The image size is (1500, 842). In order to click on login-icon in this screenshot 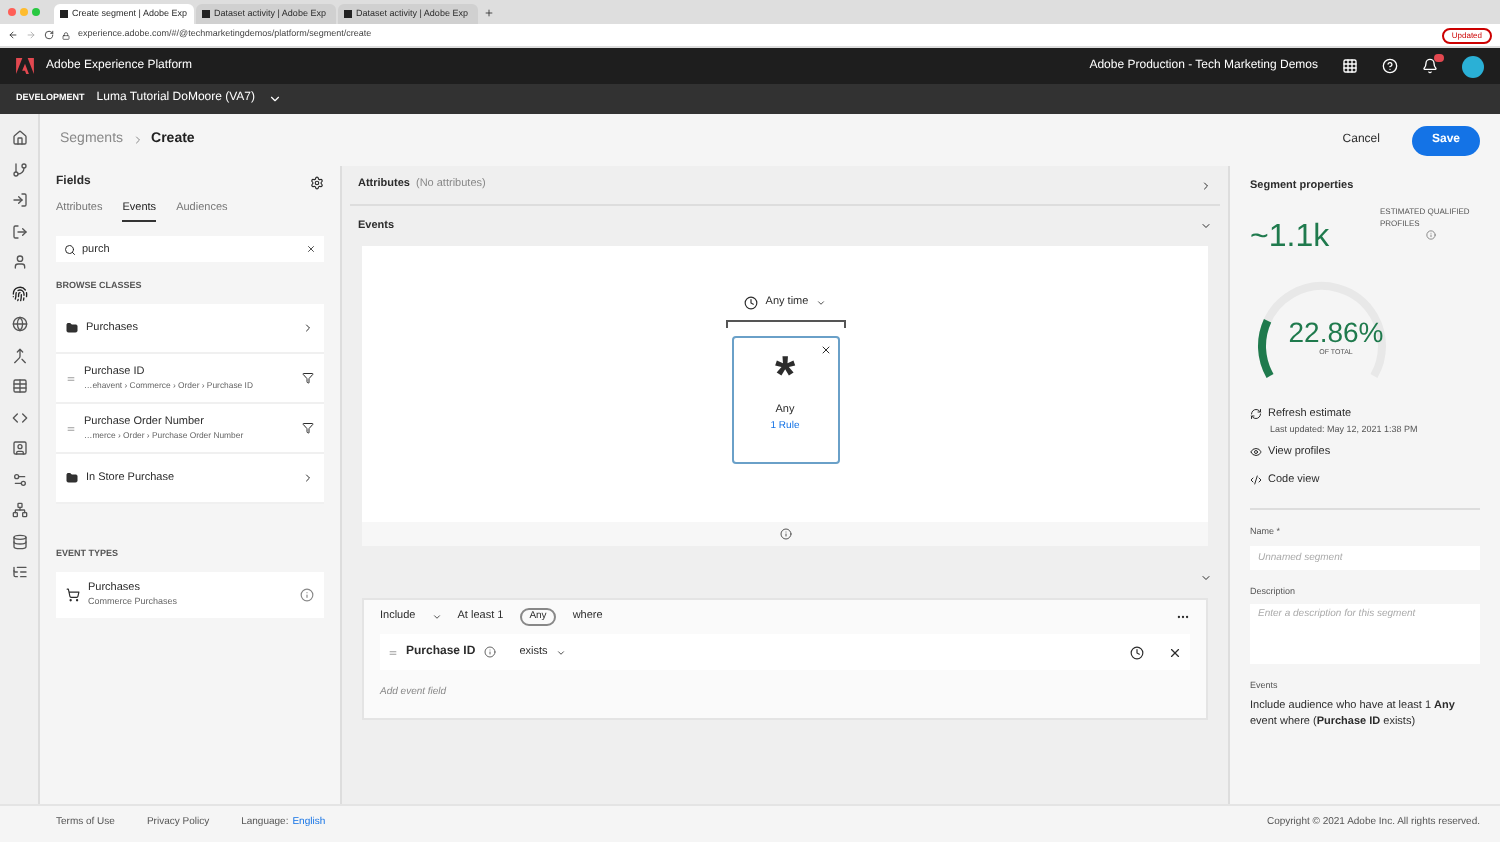, I will do `click(19, 200)`.